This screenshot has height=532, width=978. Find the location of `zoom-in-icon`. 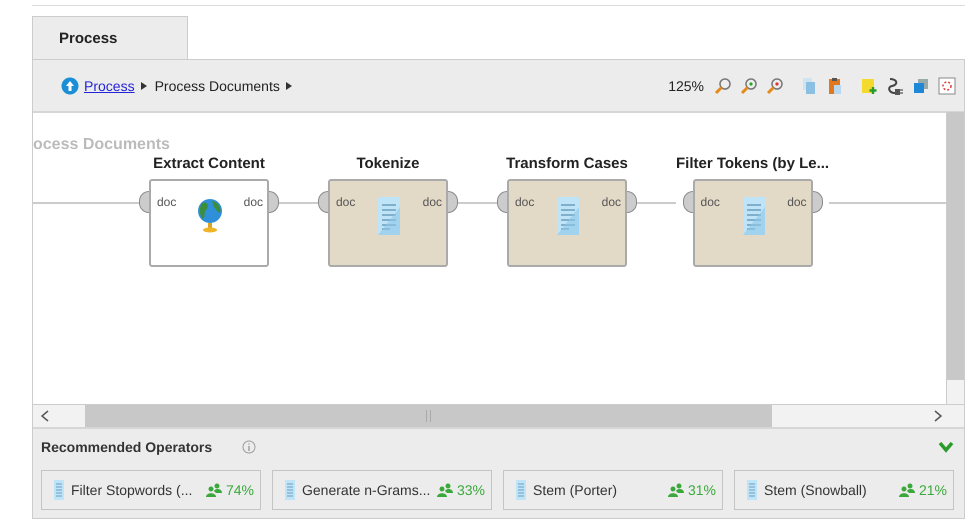

zoom-in-icon is located at coordinates (749, 85).